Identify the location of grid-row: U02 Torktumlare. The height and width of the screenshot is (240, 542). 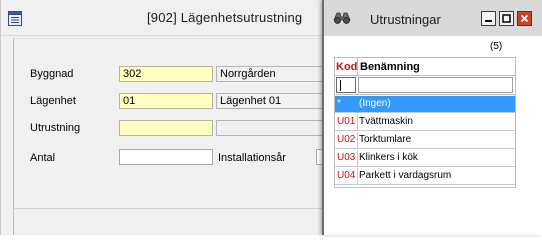
(425, 140).